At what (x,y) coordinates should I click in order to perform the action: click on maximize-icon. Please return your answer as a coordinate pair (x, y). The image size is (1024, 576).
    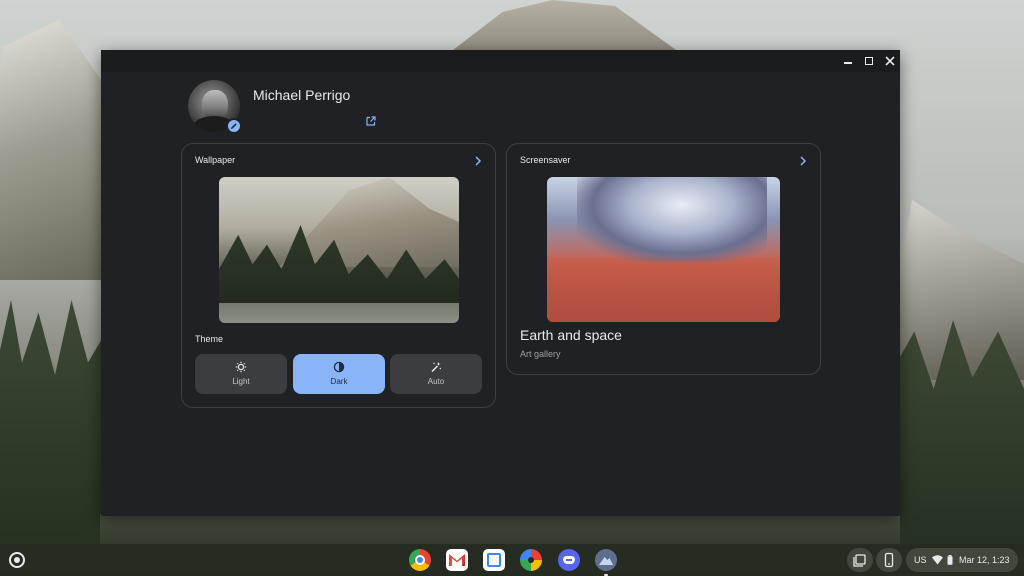
    Looking at the image, I should click on (869, 61).